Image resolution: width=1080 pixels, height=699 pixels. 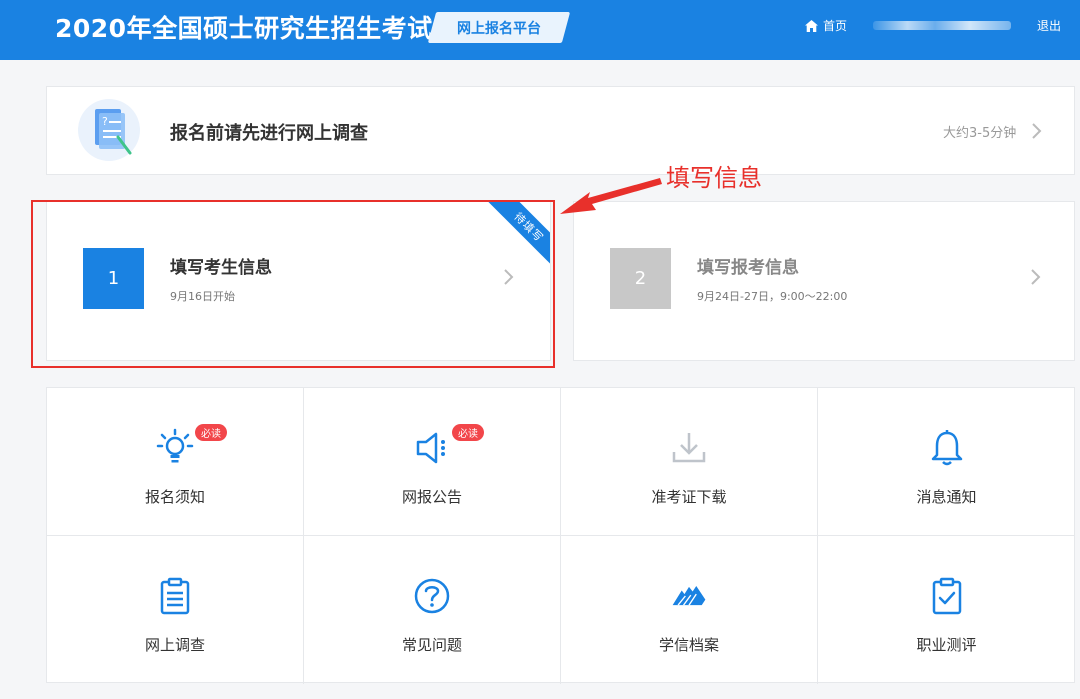 I want to click on survey-card: ? 报名前请先进行网上调查 大约3-5分钟, so click(x=560, y=130).